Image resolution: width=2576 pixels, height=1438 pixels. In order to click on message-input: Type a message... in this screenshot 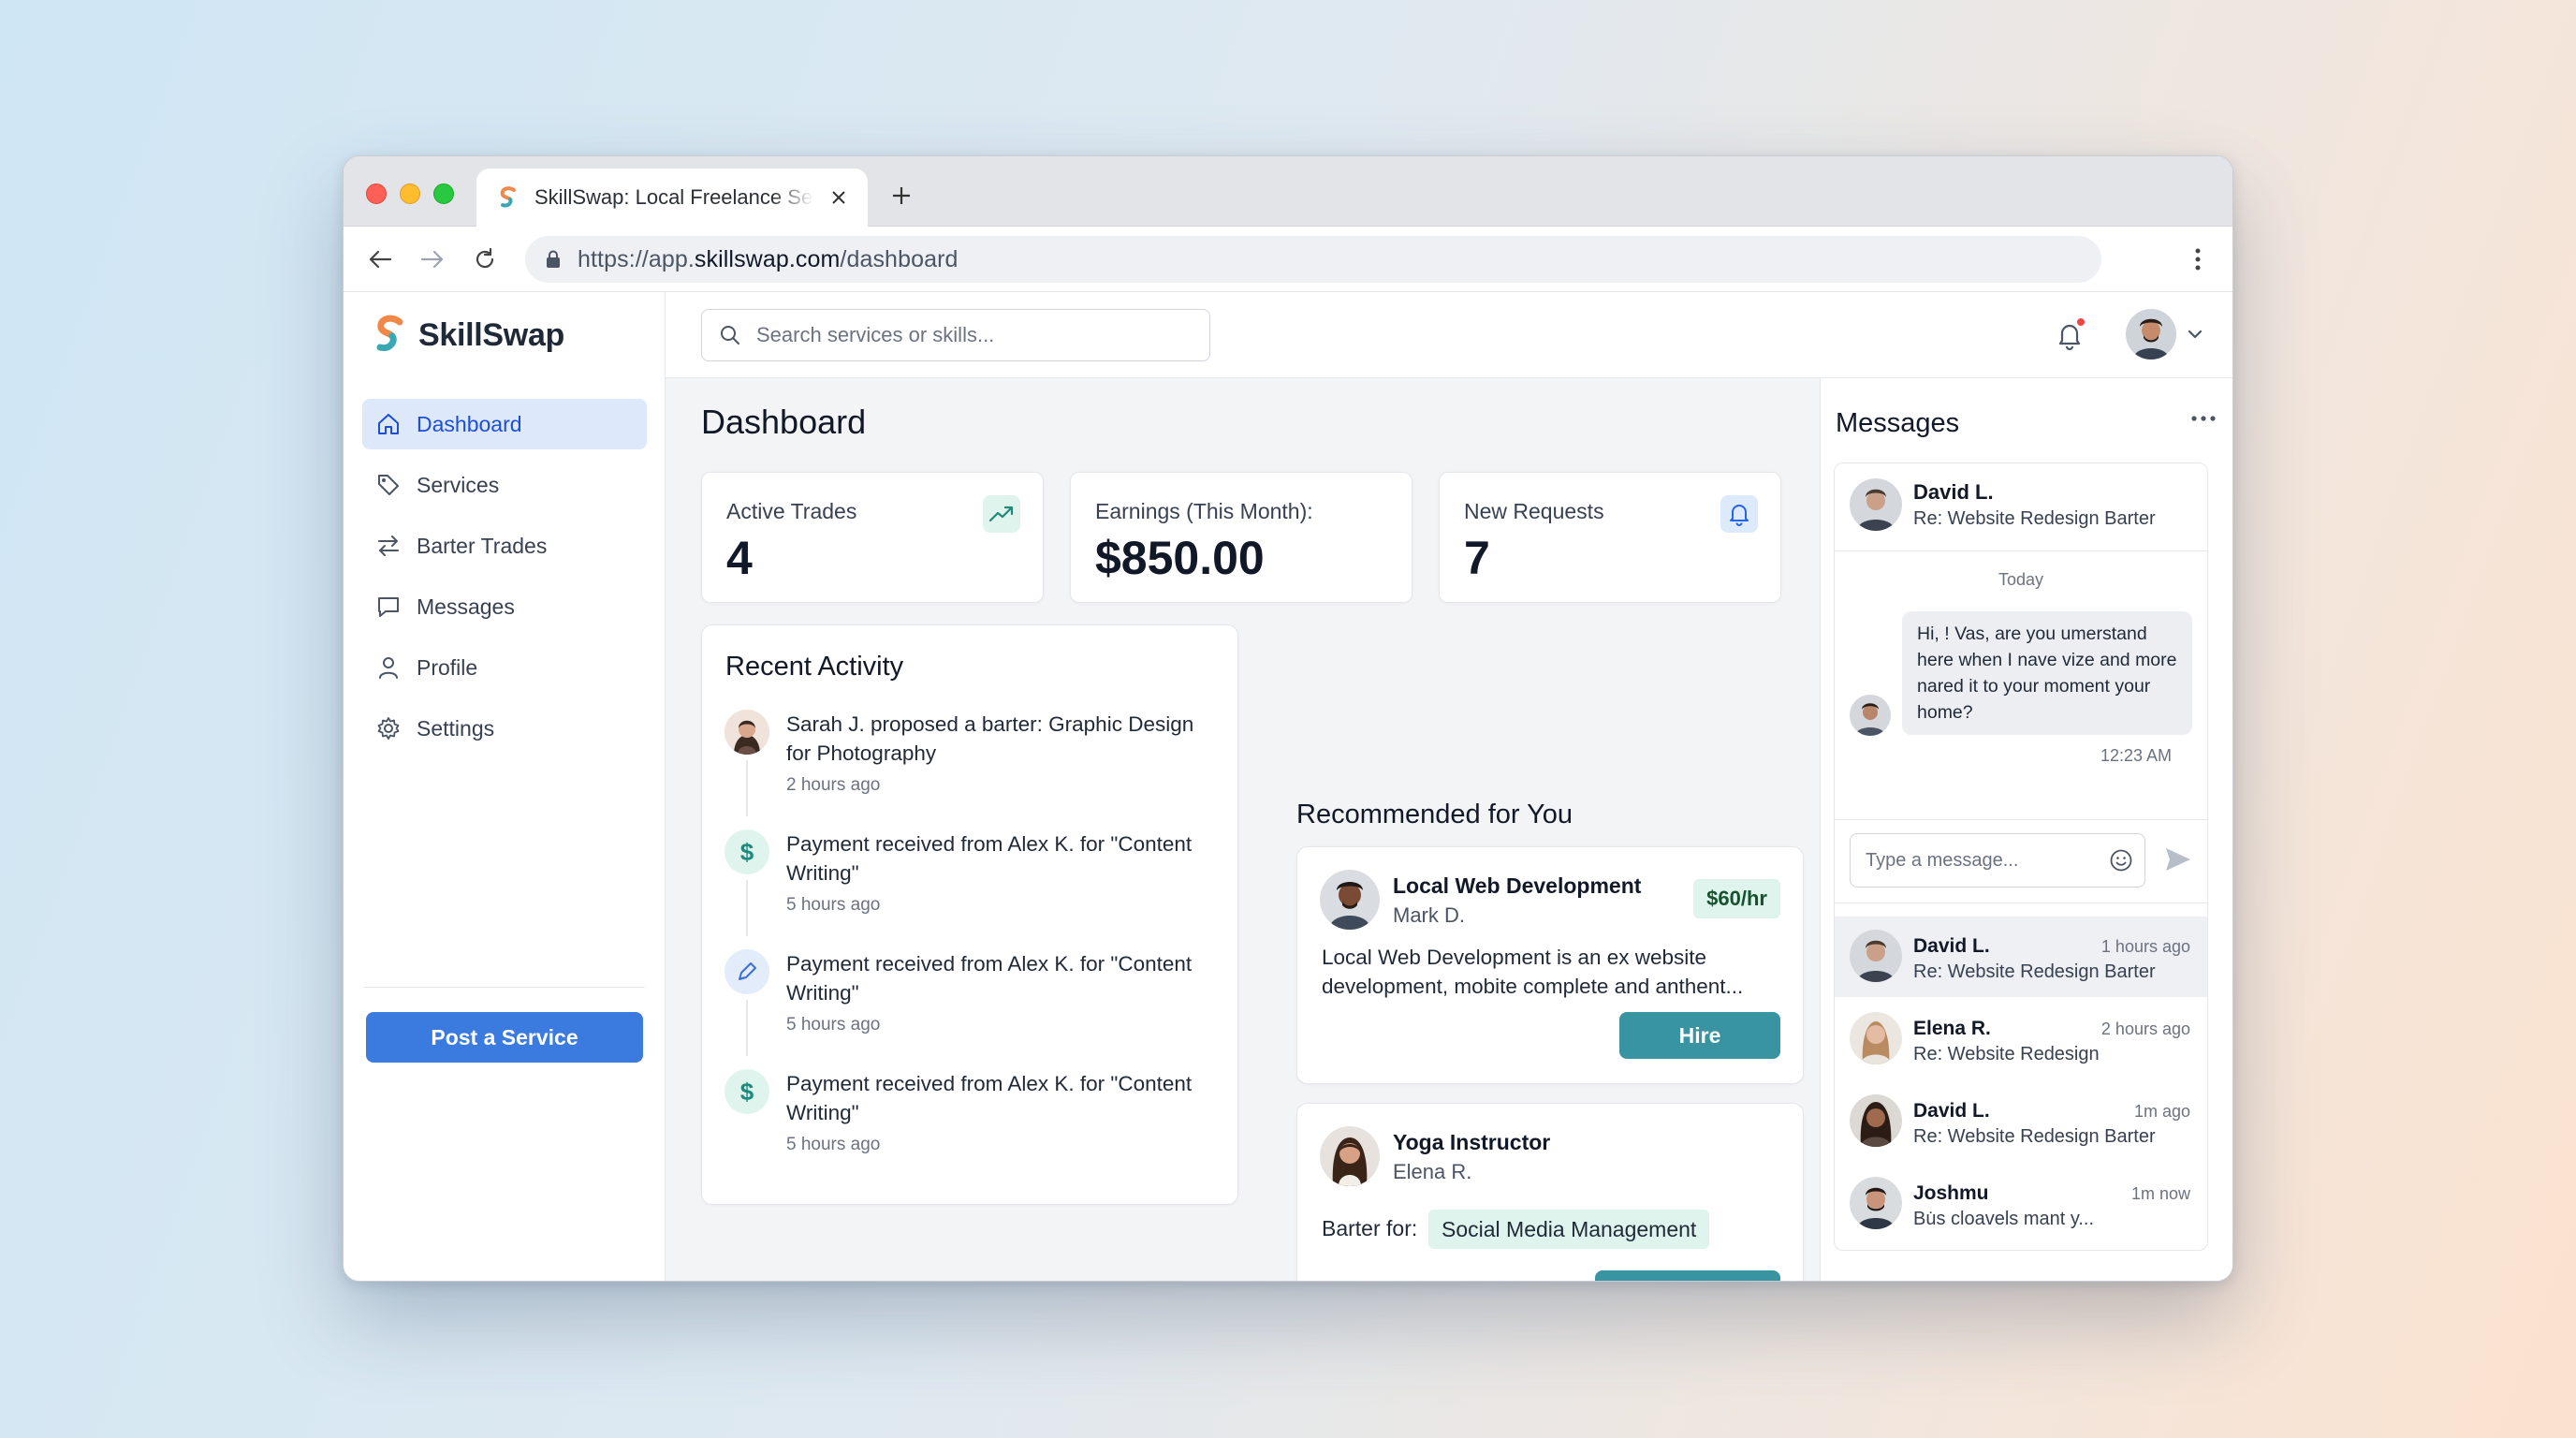, I will do `click(1998, 860)`.